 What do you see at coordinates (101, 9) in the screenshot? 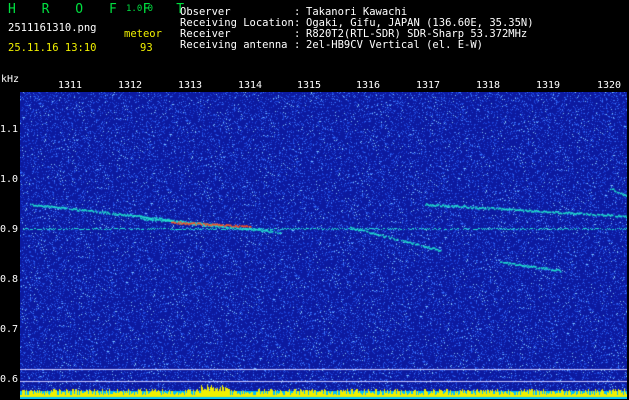
I see `app-title: H R O F F T` at bounding box center [101, 9].